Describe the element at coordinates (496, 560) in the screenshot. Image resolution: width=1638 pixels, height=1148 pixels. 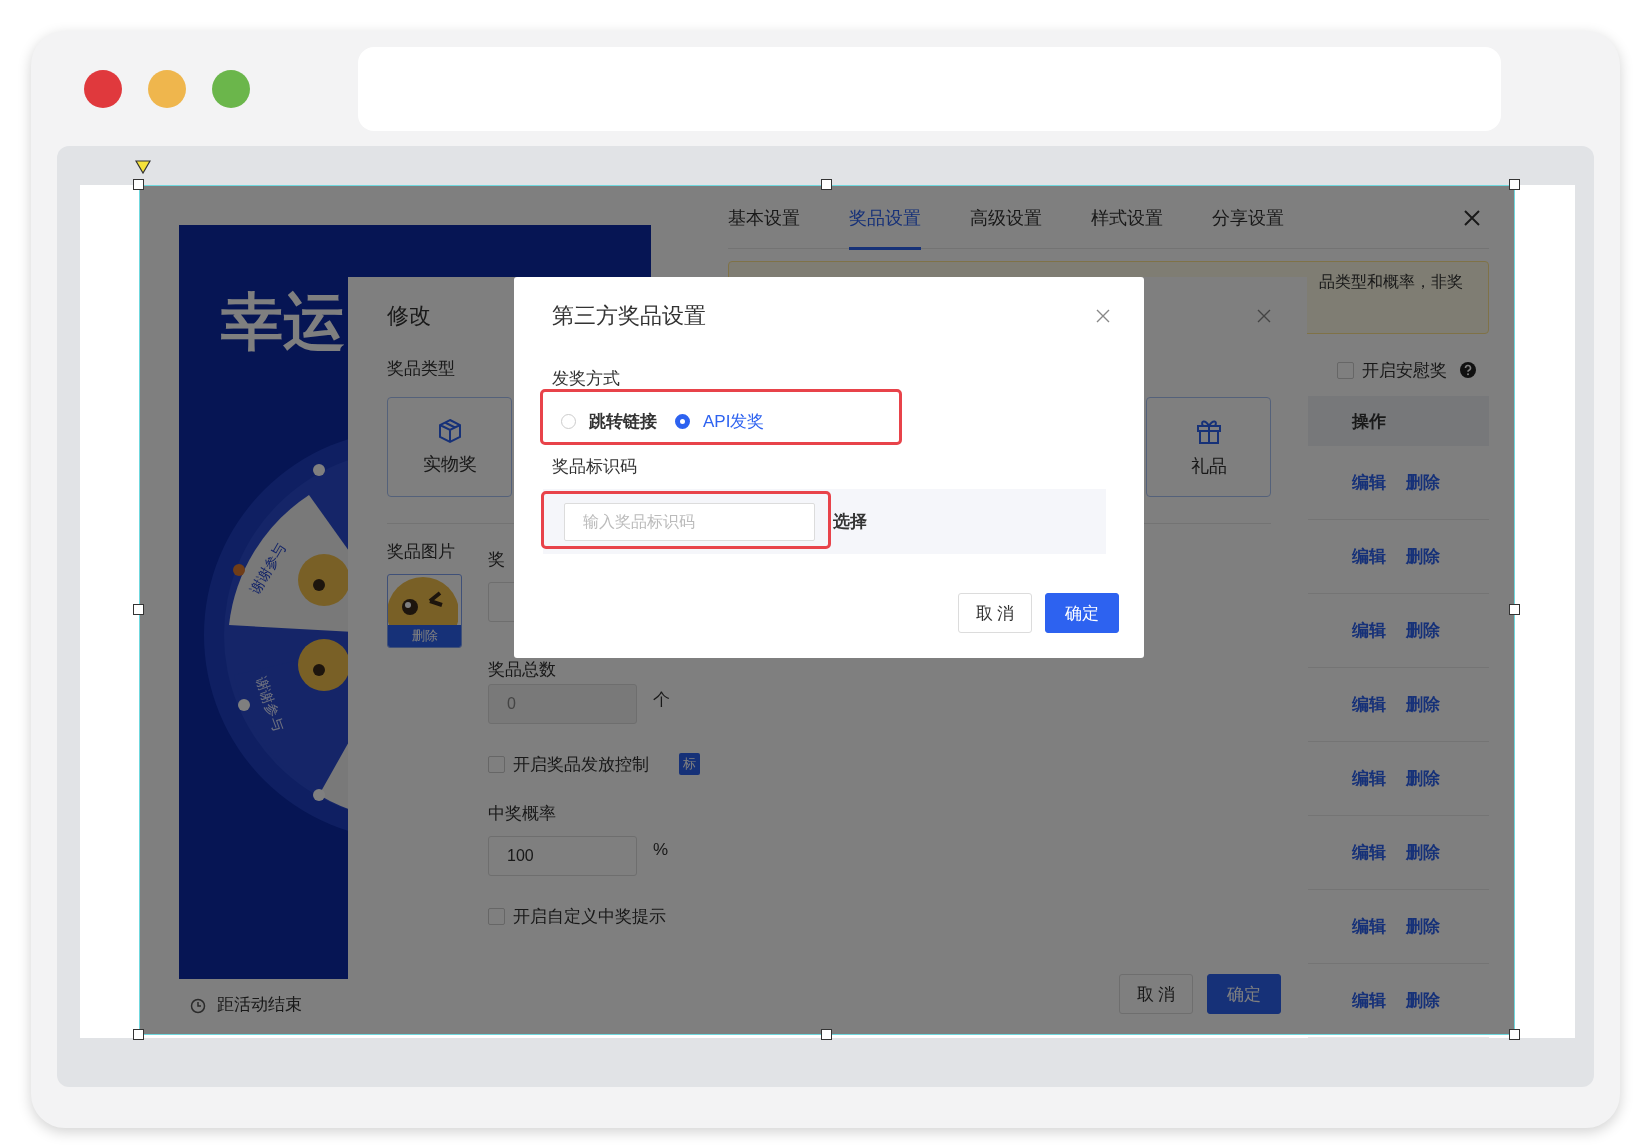
I see `field-label: 奖` at that location.